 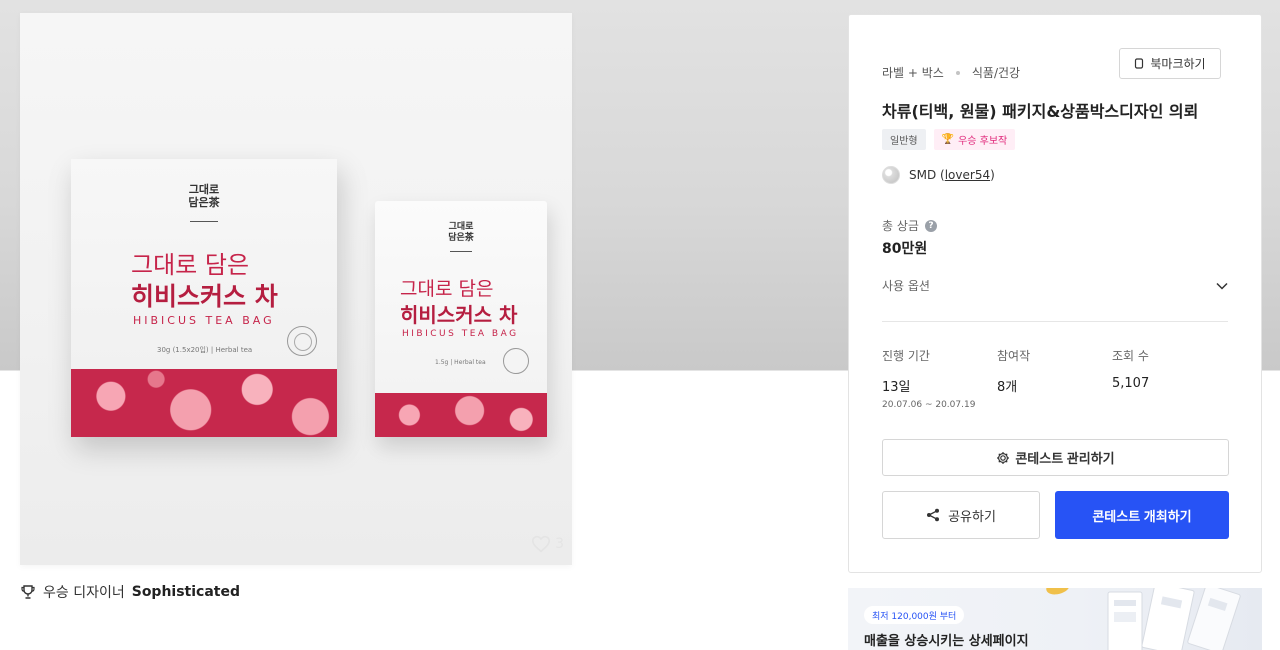 I want to click on category-separator, so click(x=957, y=72).